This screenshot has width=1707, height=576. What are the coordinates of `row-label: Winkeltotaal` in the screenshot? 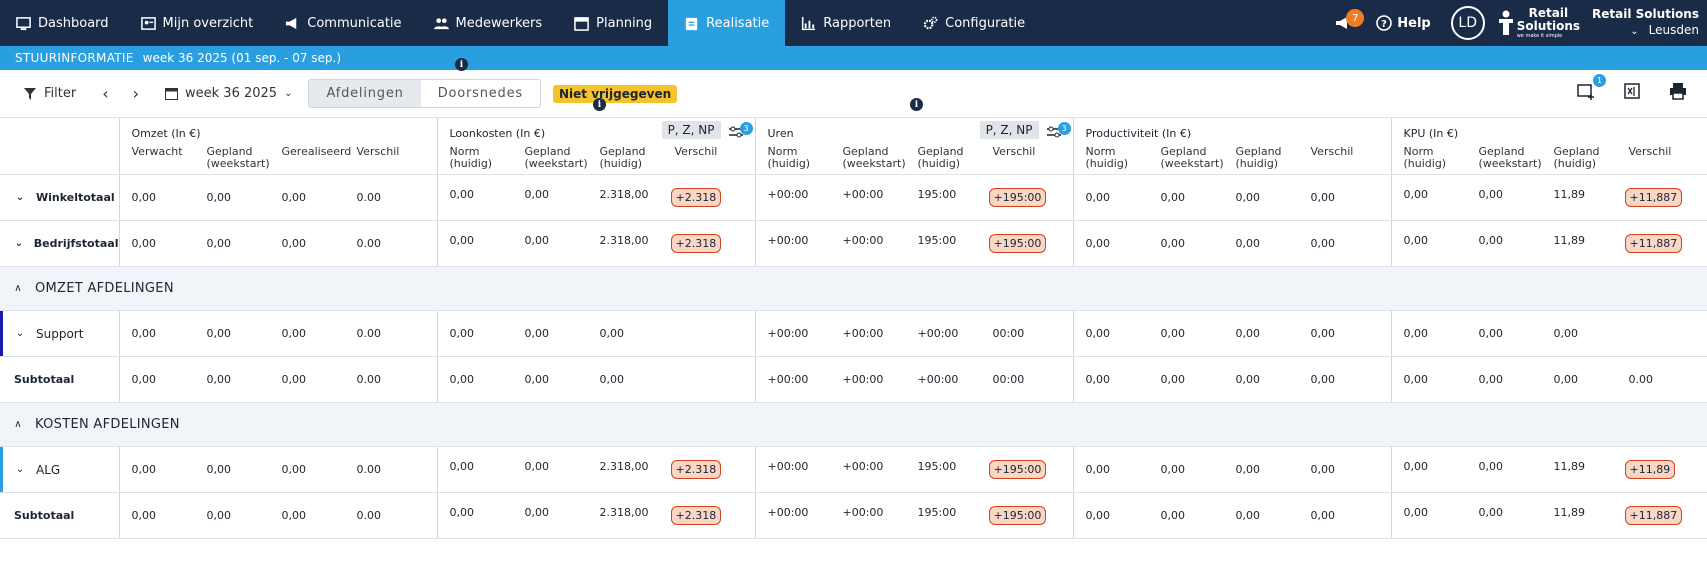 It's located at (75, 197).